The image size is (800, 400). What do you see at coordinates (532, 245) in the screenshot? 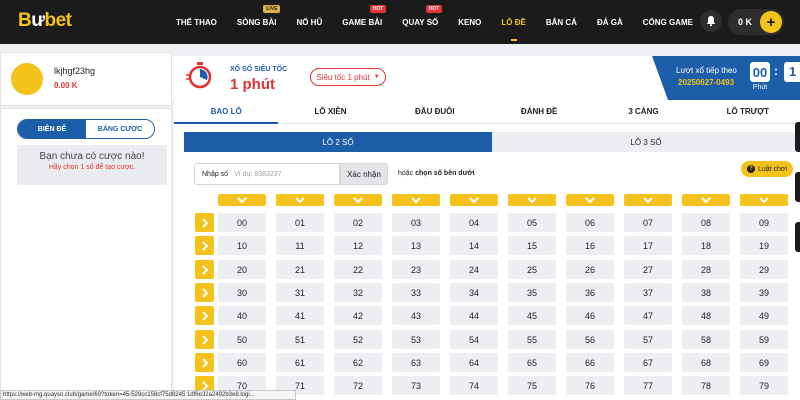
I see `number-cell: 15` at bounding box center [532, 245].